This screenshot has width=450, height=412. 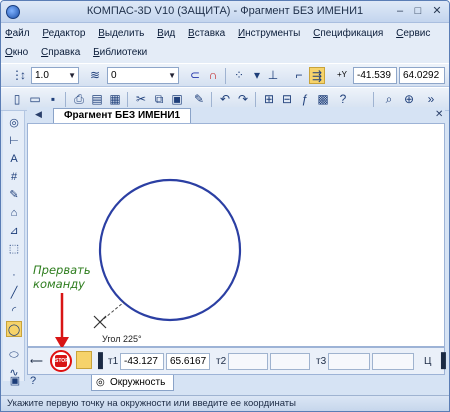 I want to click on menu-file: Файл, so click(x=17, y=33).